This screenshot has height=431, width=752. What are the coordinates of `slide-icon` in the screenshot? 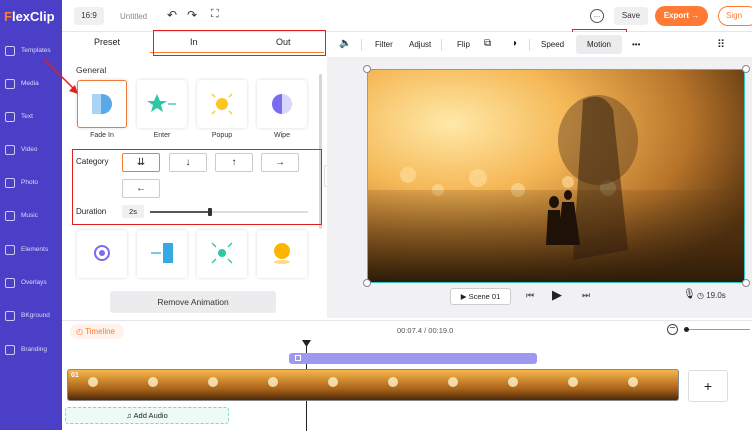 It's located at (162, 253).